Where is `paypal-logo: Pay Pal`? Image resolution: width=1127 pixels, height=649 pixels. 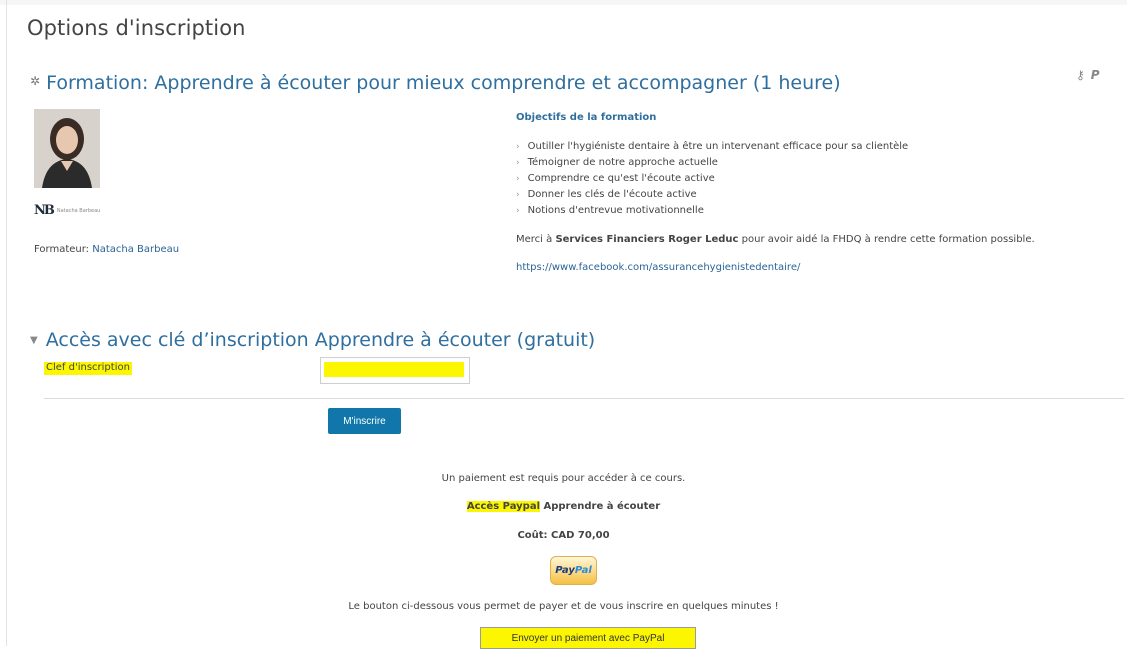 paypal-logo: Pay Pal is located at coordinates (573, 570).